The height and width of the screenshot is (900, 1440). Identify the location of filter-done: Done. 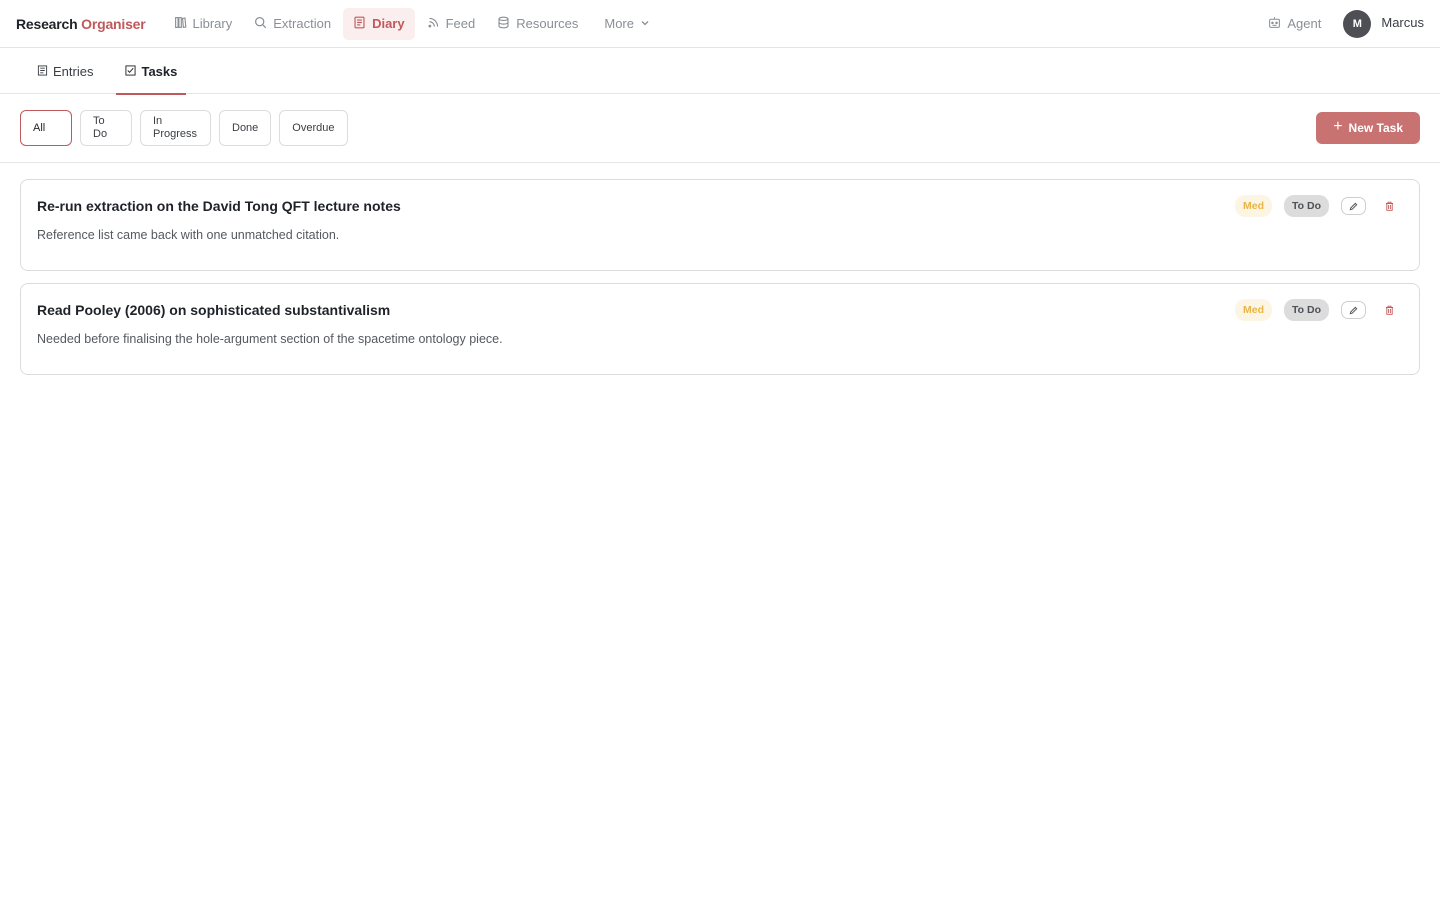
(245, 128).